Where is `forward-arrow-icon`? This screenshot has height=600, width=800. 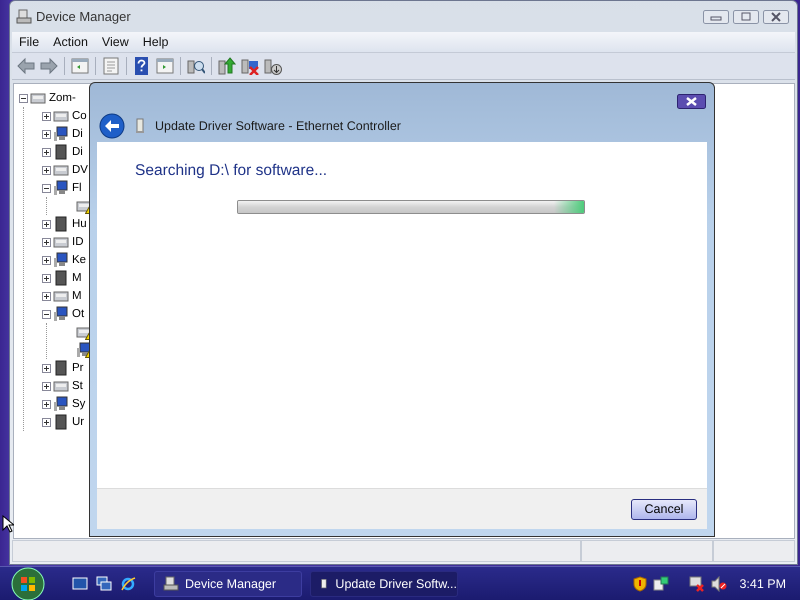 forward-arrow-icon is located at coordinates (49, 66).